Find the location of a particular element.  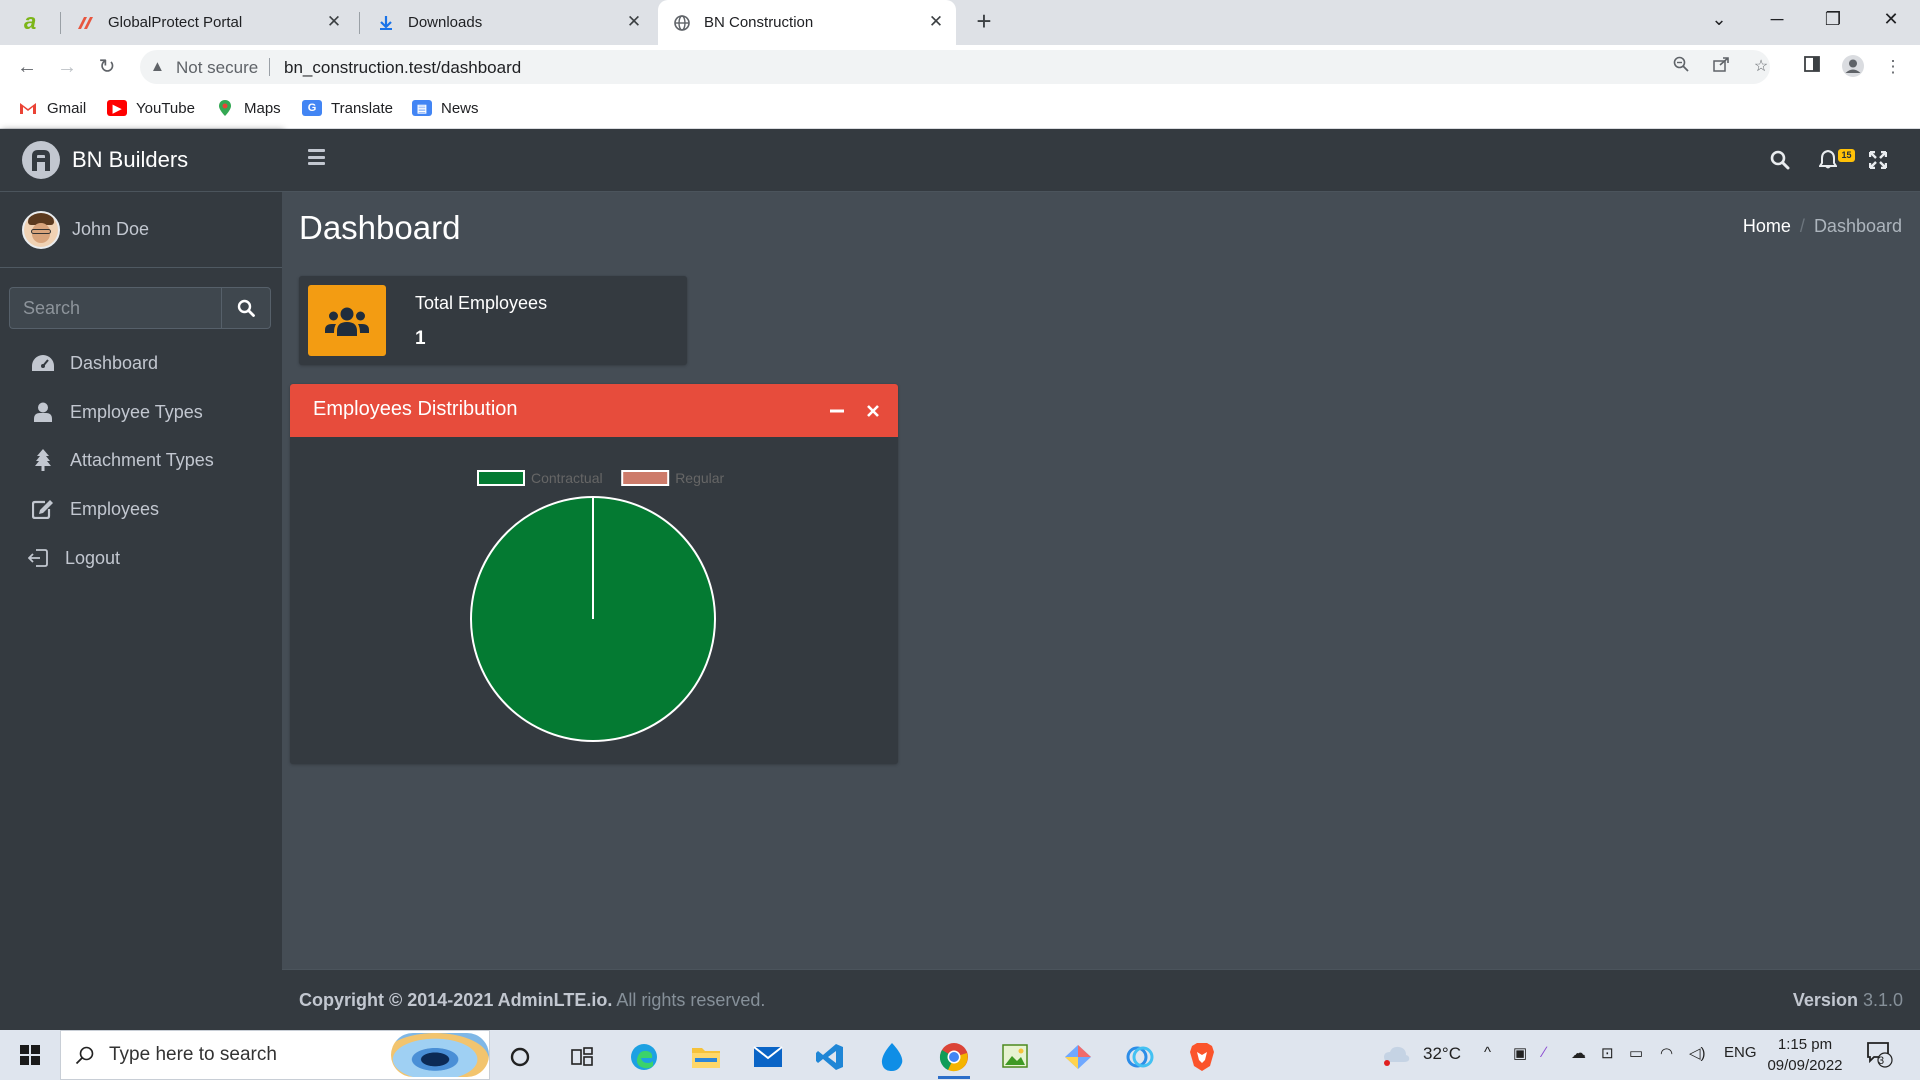

onedrive-icon: ☁ is located at coordinates (1578, 1053).